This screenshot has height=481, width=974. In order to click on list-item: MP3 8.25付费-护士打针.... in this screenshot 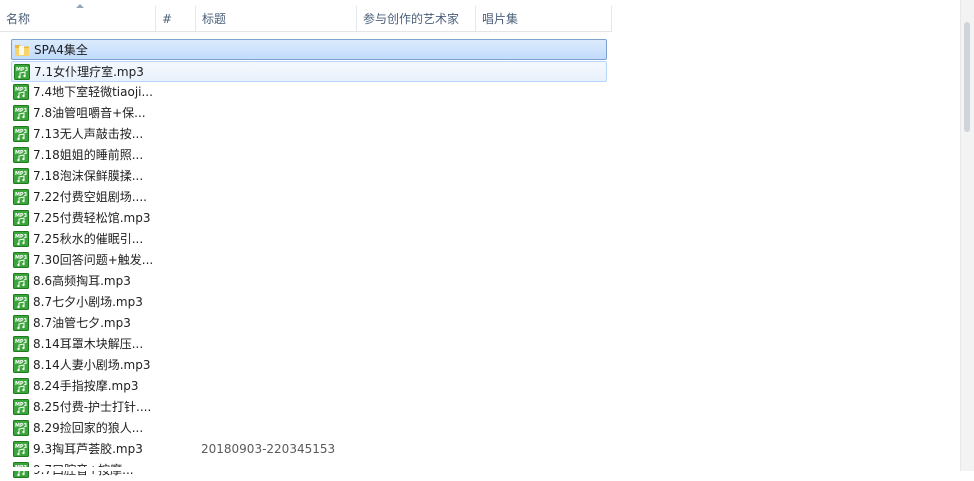, I will do `click(309, 407)`.